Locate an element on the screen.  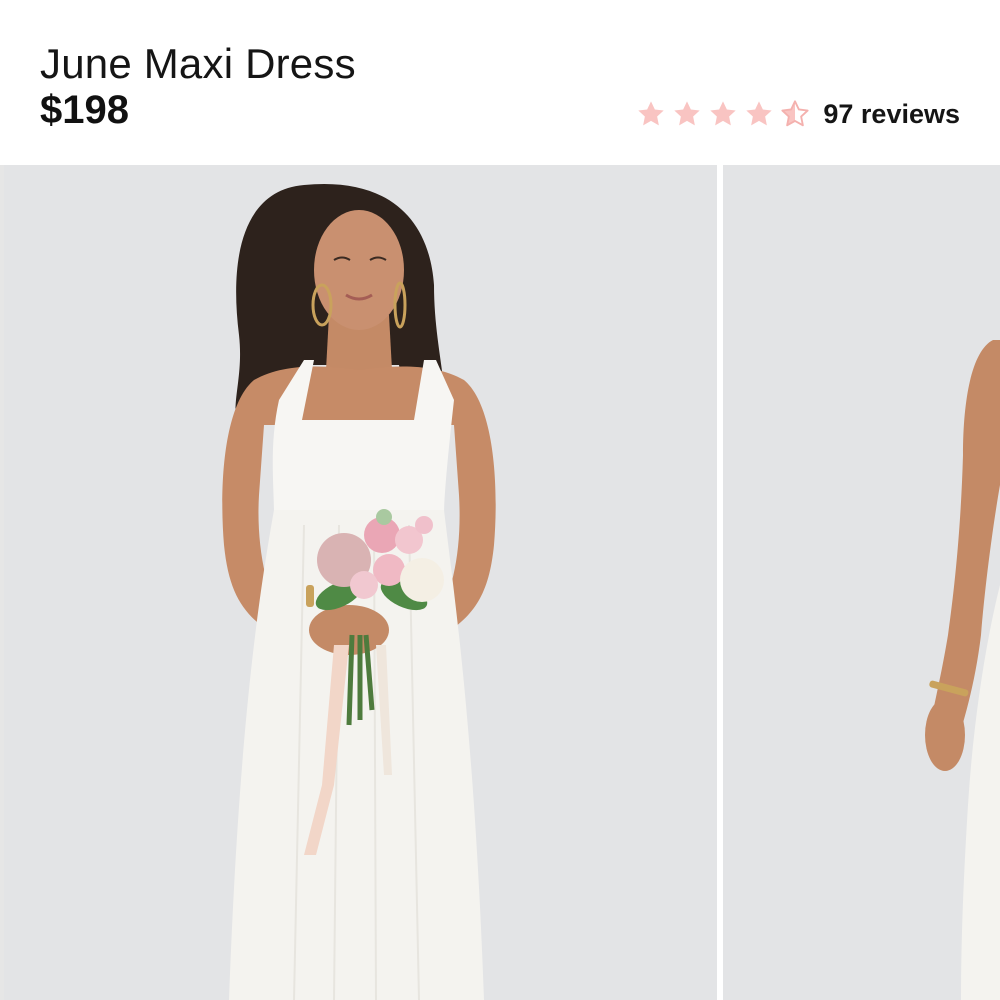
product-price: $198 is located at coordinates (84, 110).